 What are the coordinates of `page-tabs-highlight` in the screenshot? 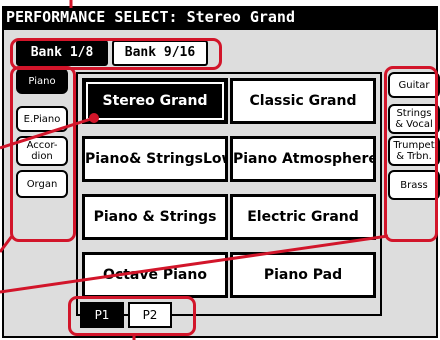 It's located at (132, 316).